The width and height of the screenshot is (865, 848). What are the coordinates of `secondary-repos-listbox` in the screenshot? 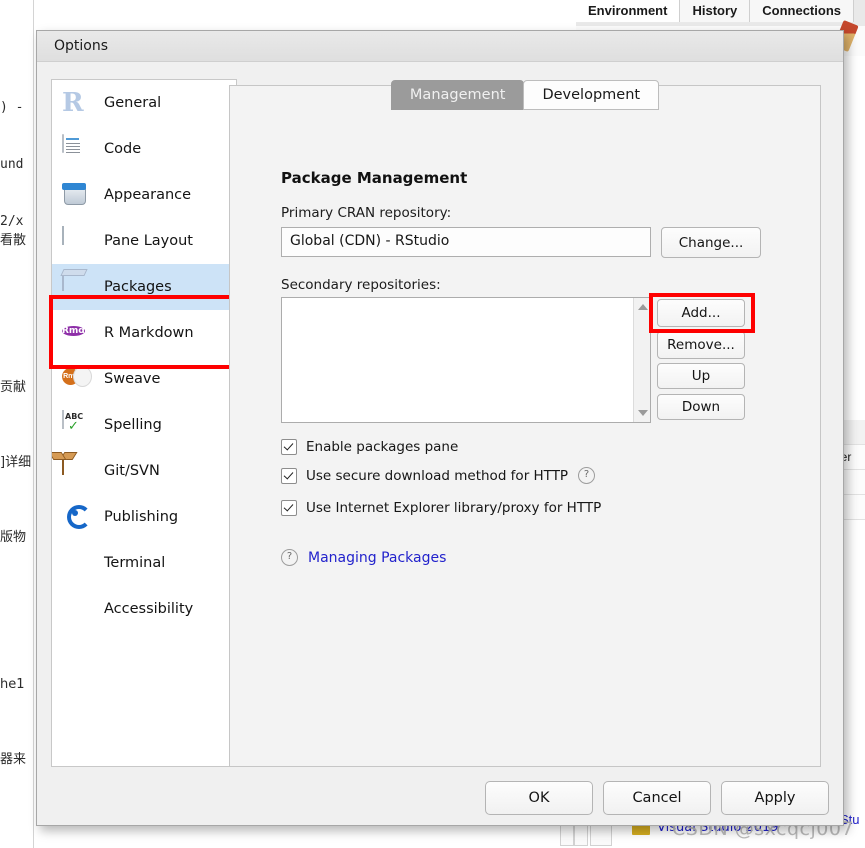 It's located at (466, 360).